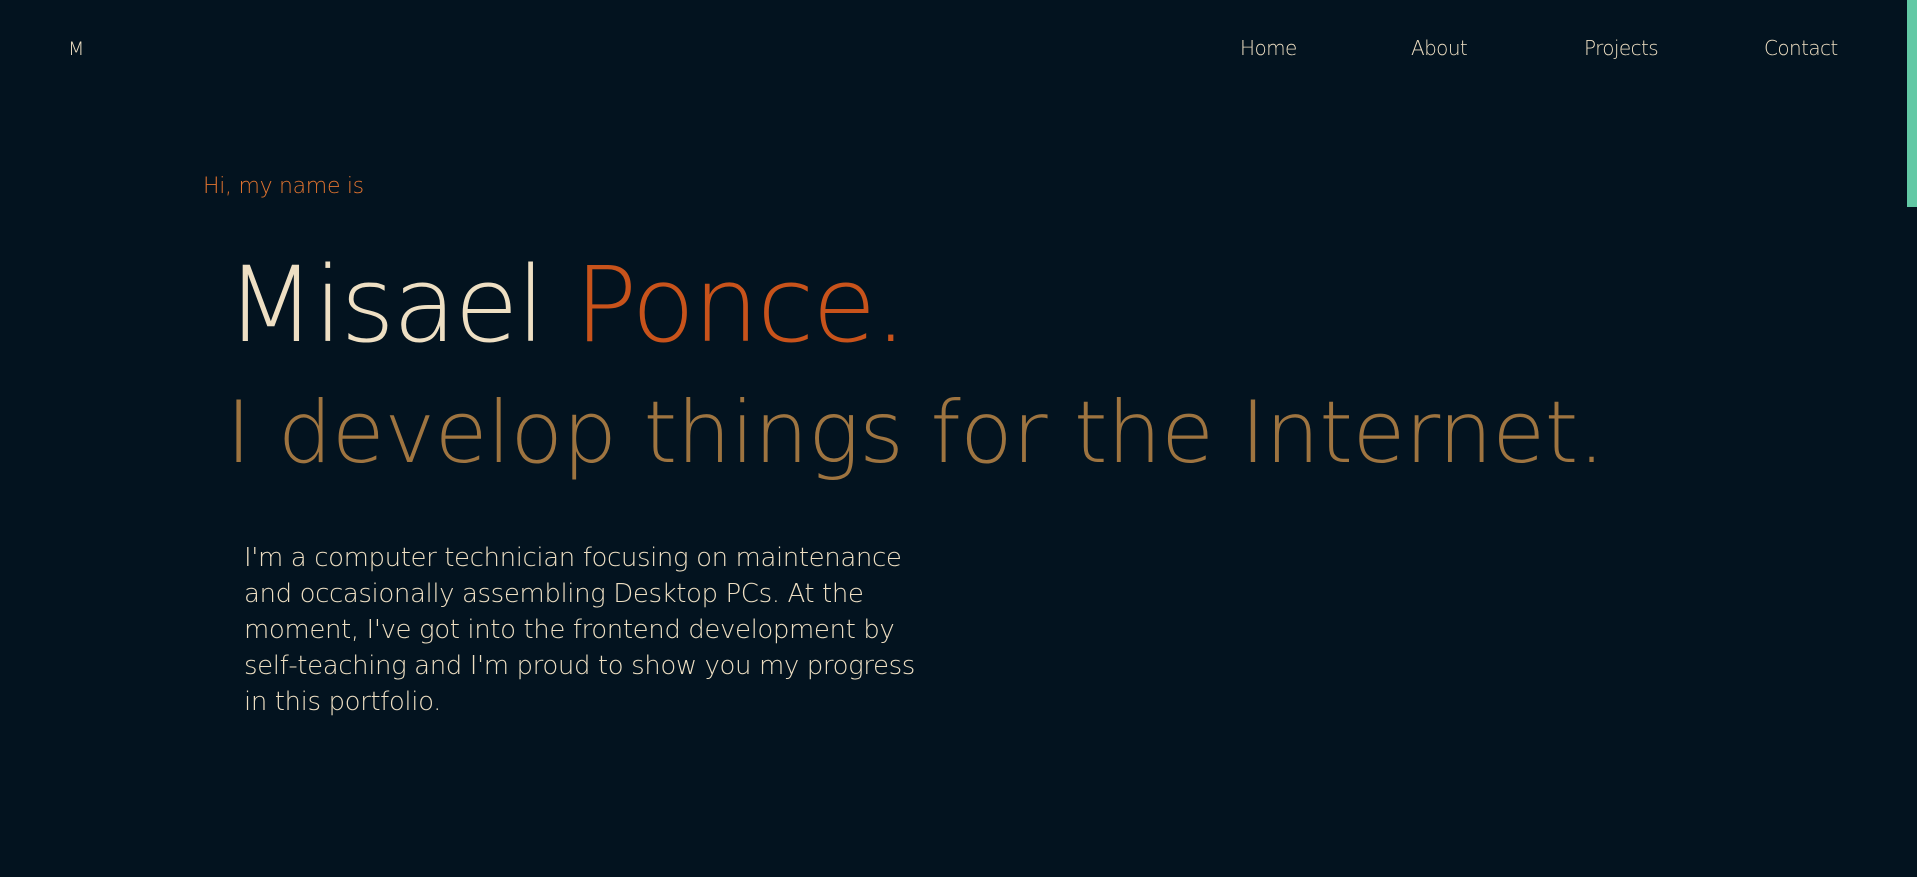  I want to click on hero-tagline: I develop things for the Internet., so click(915, 433).